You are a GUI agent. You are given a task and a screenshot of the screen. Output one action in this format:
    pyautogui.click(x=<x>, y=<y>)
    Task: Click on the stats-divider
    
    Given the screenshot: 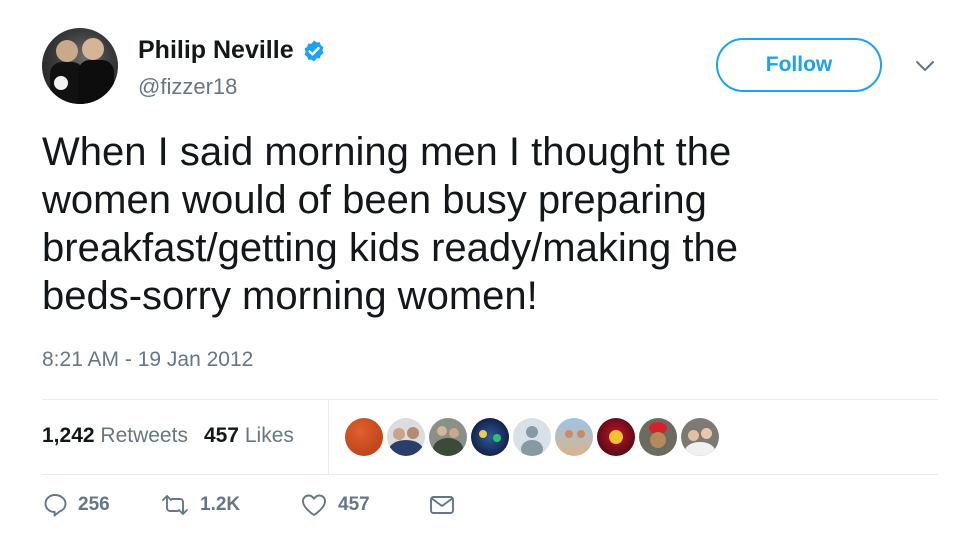 What is the action you would take?
    pyautogui.click(x=328, y=437)
    